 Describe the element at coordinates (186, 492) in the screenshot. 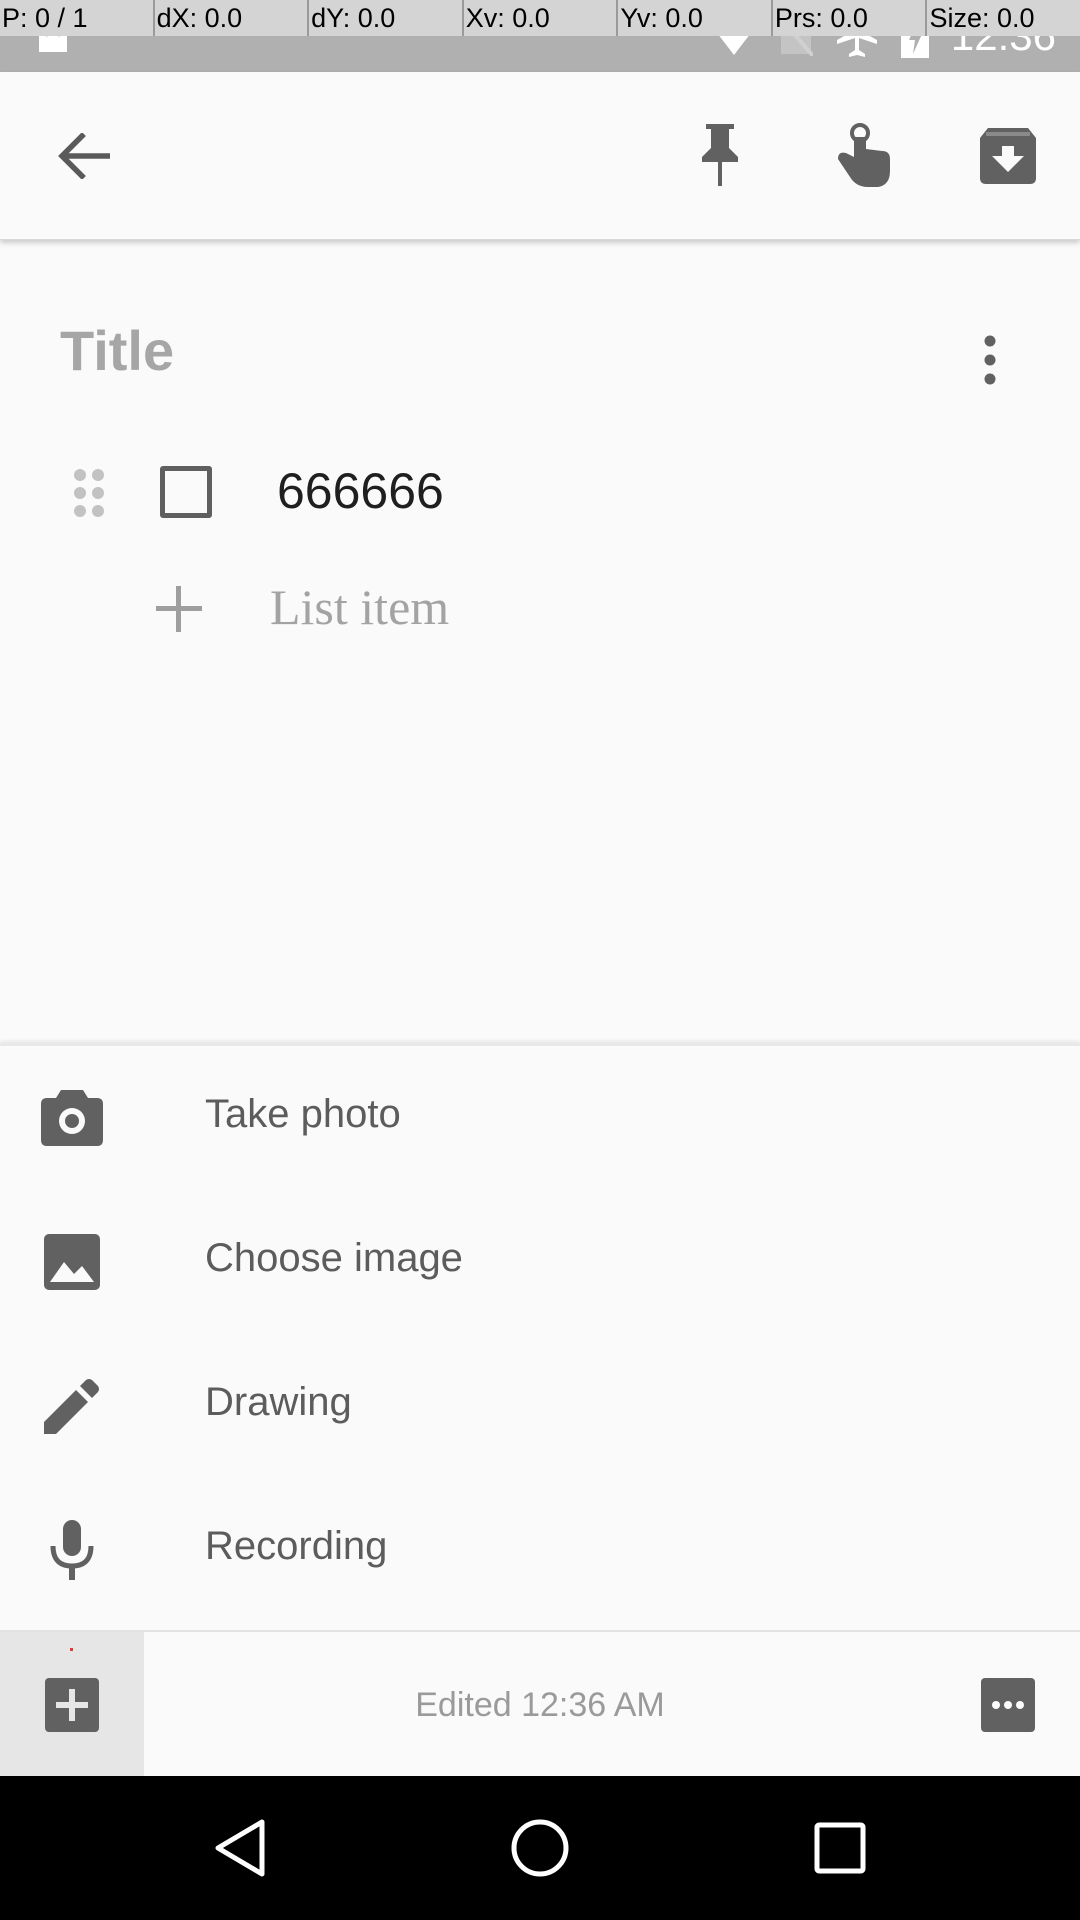

I see `list-item-checkbox` at that location.